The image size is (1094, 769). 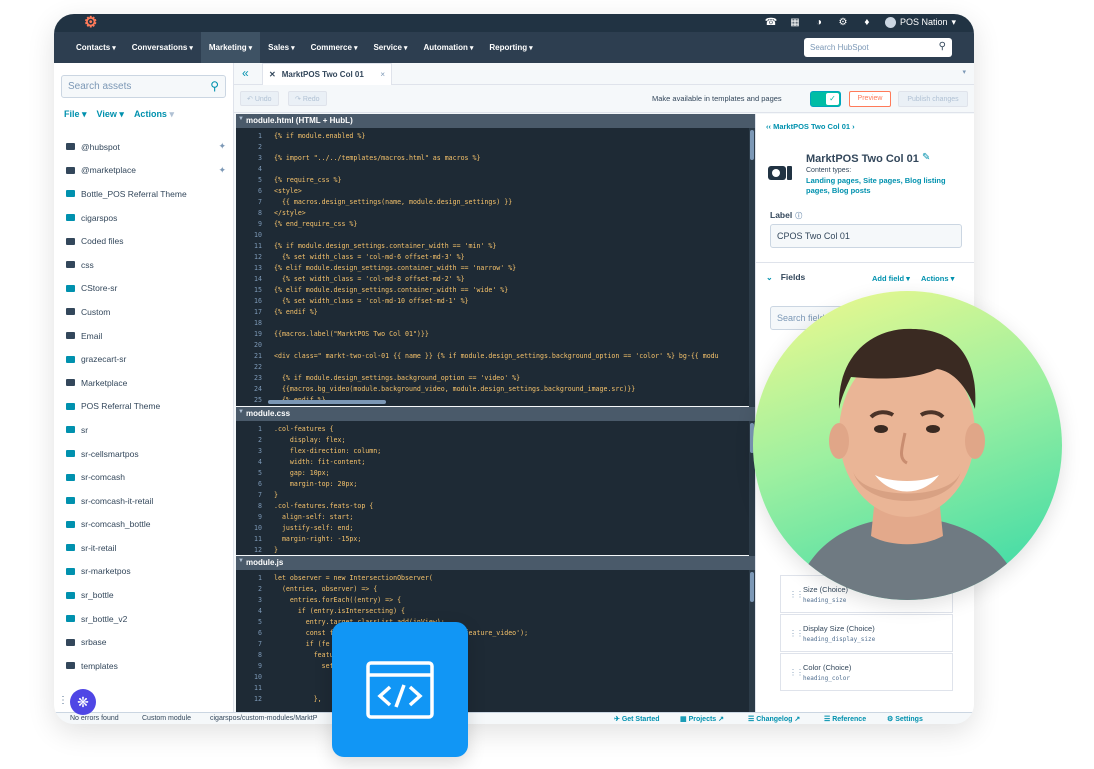 What do you see at coordinates (448, 47) in the screenshot?
I see `nav-item-automation: Automation ▾` at bounding box center [448, 47].